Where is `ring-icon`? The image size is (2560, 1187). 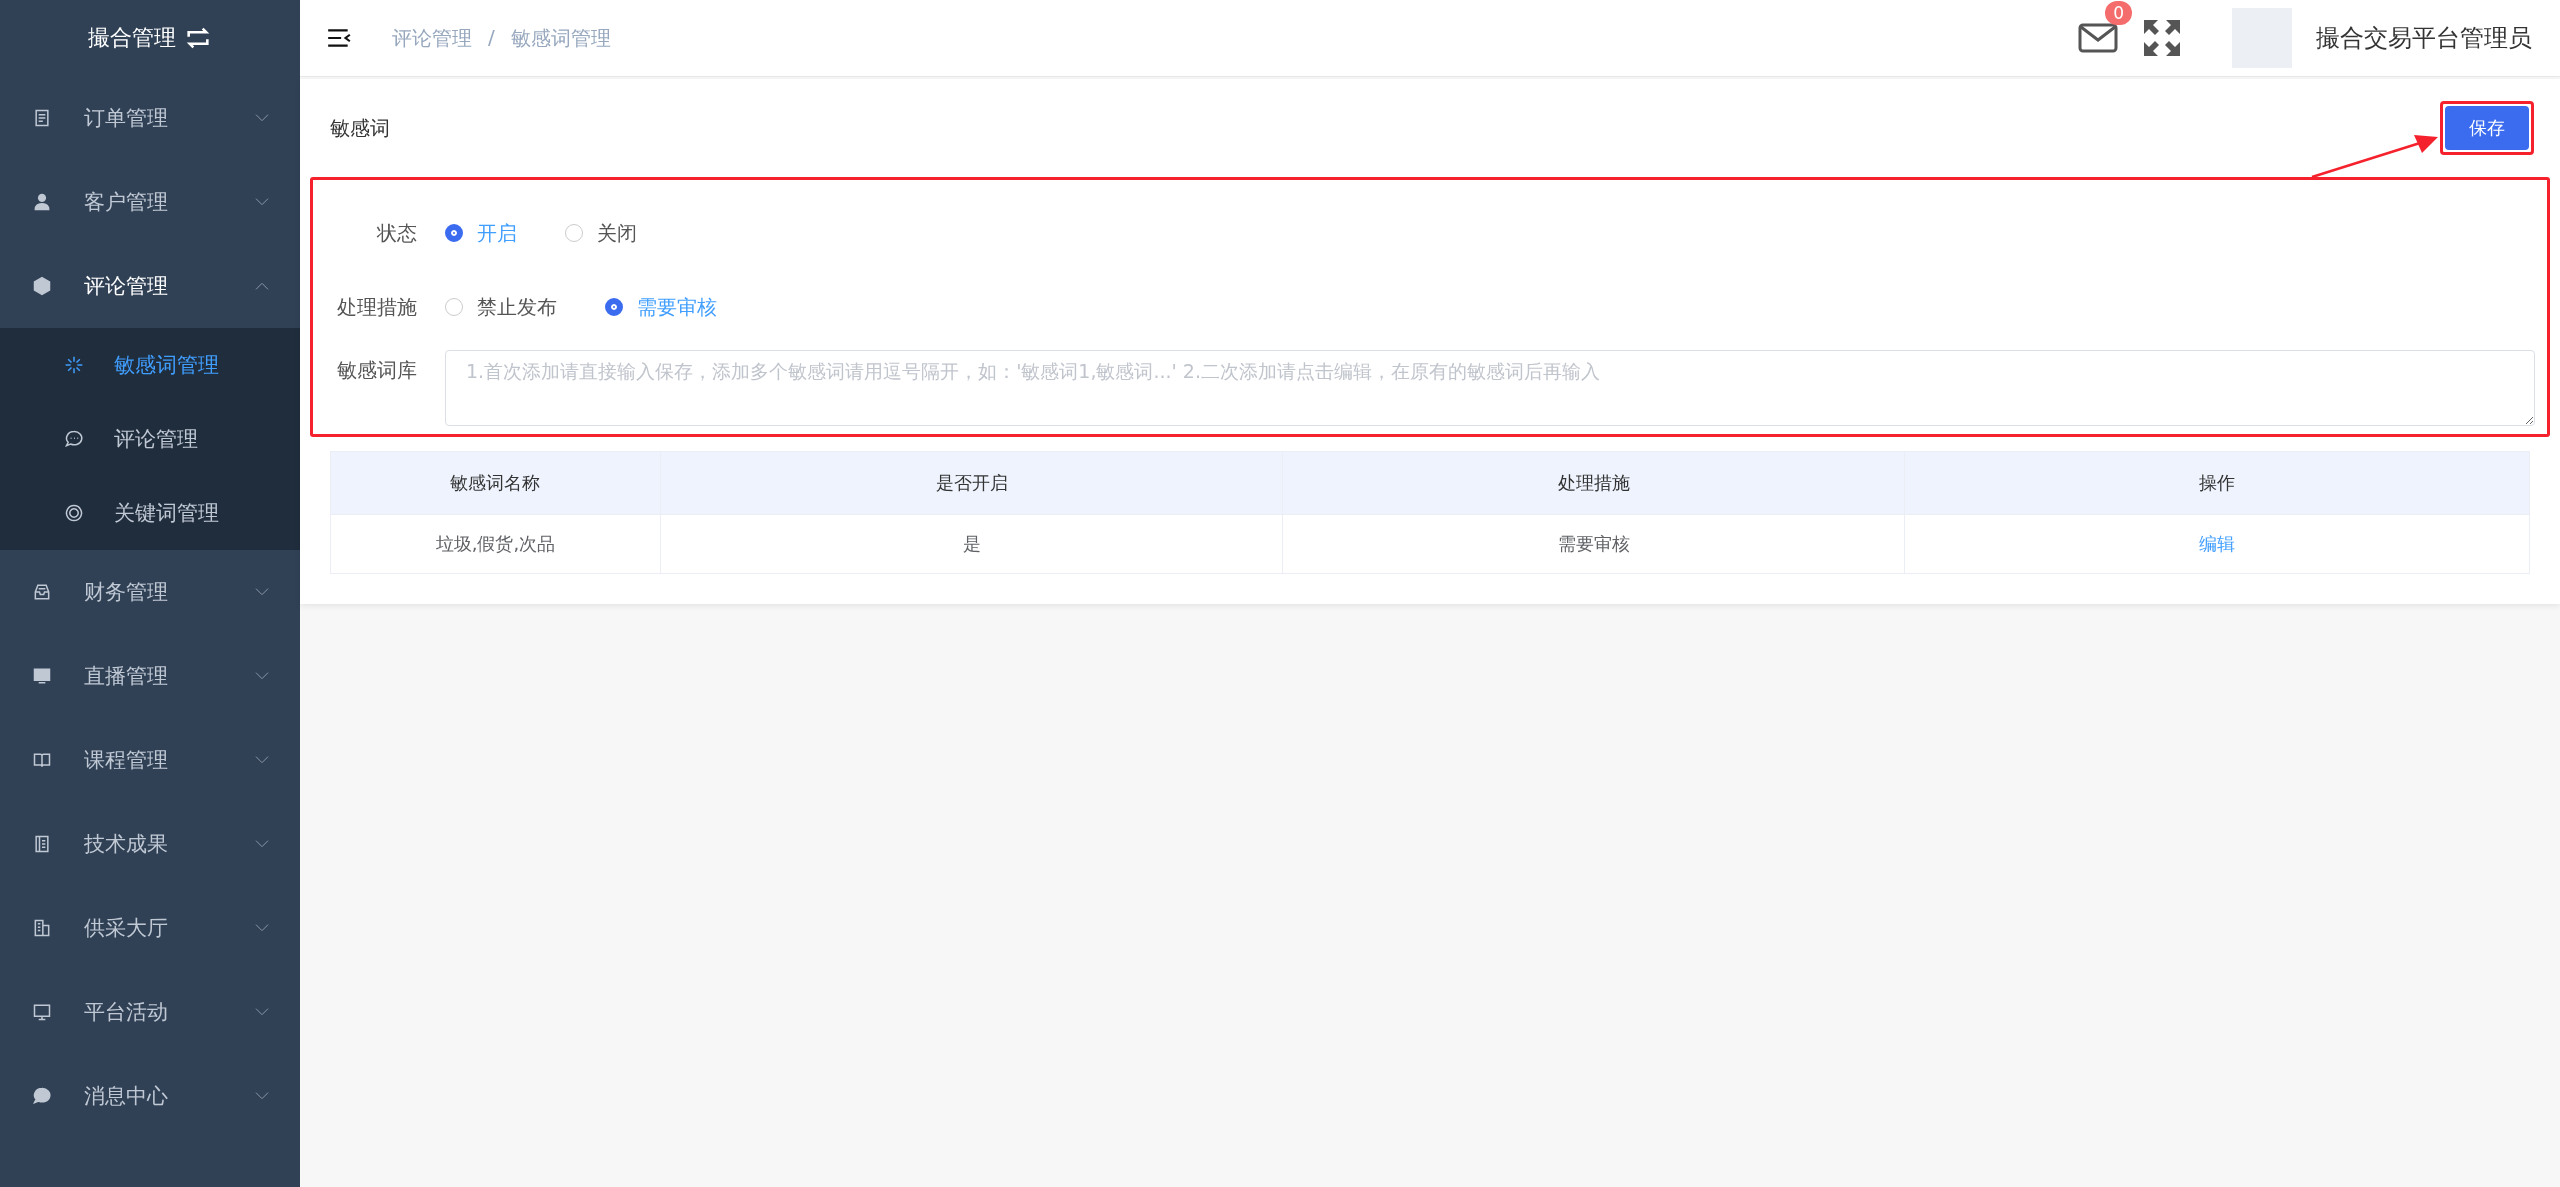
ring-icon is located at coordinates (74, 513).